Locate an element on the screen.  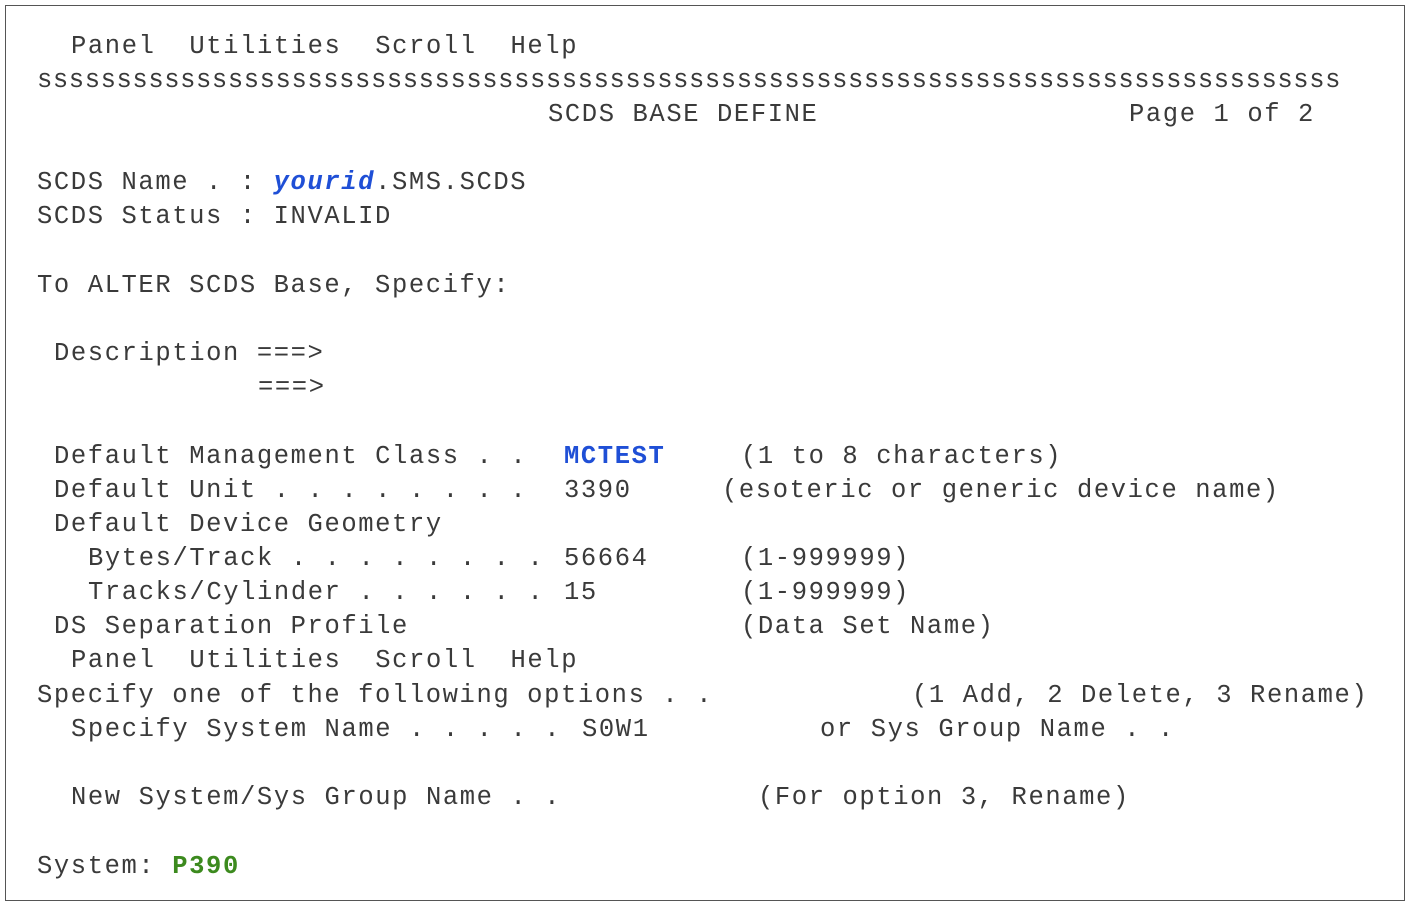
scds-status-row: SCDS Status : INVALID is located at coordinates (214, 217).